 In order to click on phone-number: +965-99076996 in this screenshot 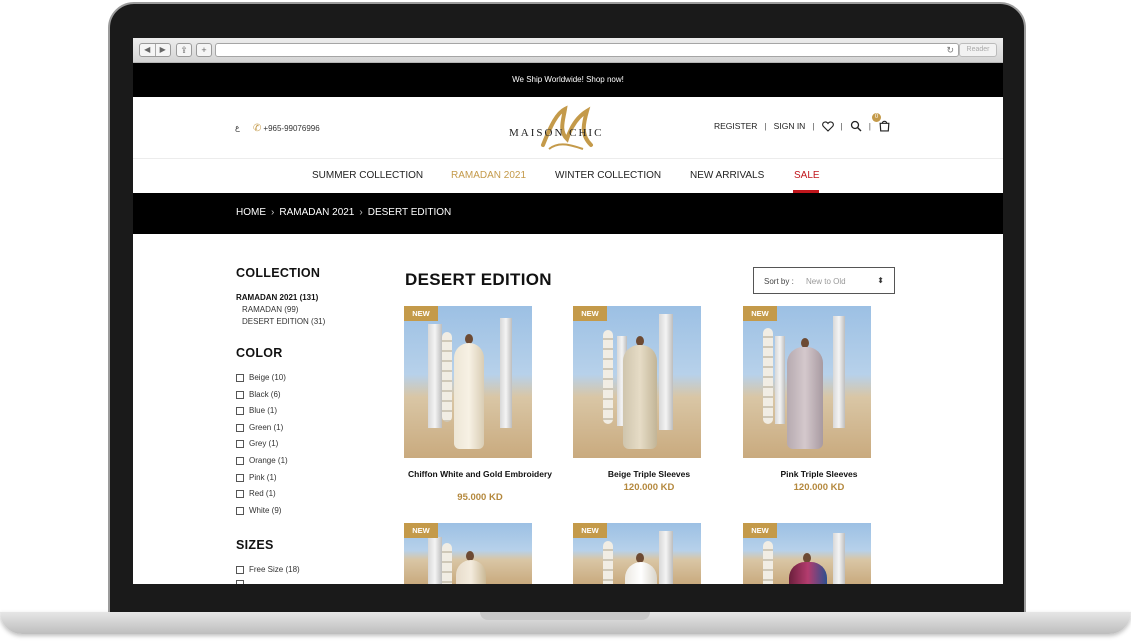, I will do `click(291, 128)`.